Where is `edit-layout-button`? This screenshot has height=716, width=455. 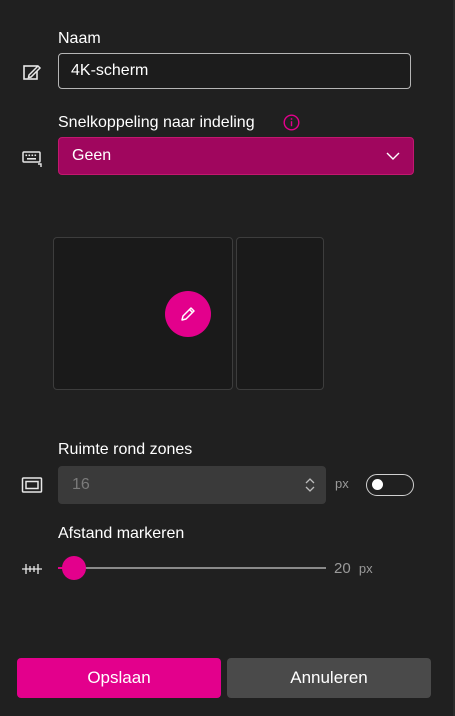
edit-layout-button is located at coordinates (188, 314).